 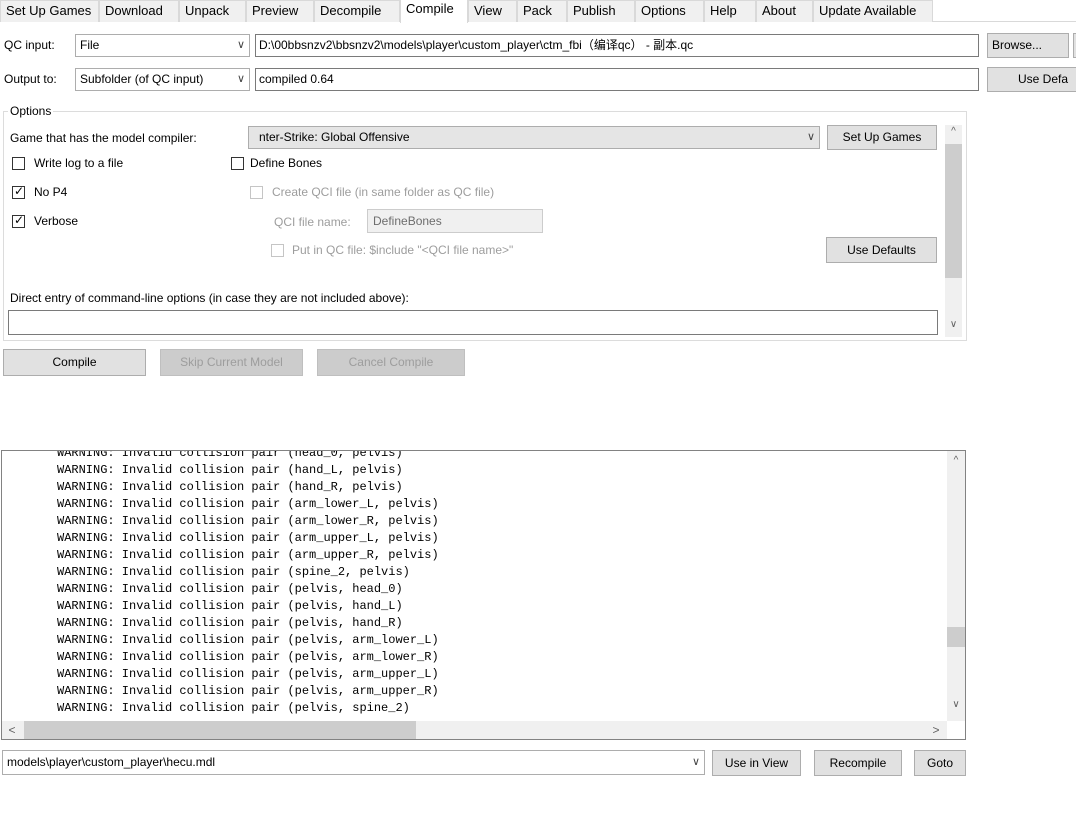 I want to click on tab-unpack: Unpack, so click(x=212, y=11).